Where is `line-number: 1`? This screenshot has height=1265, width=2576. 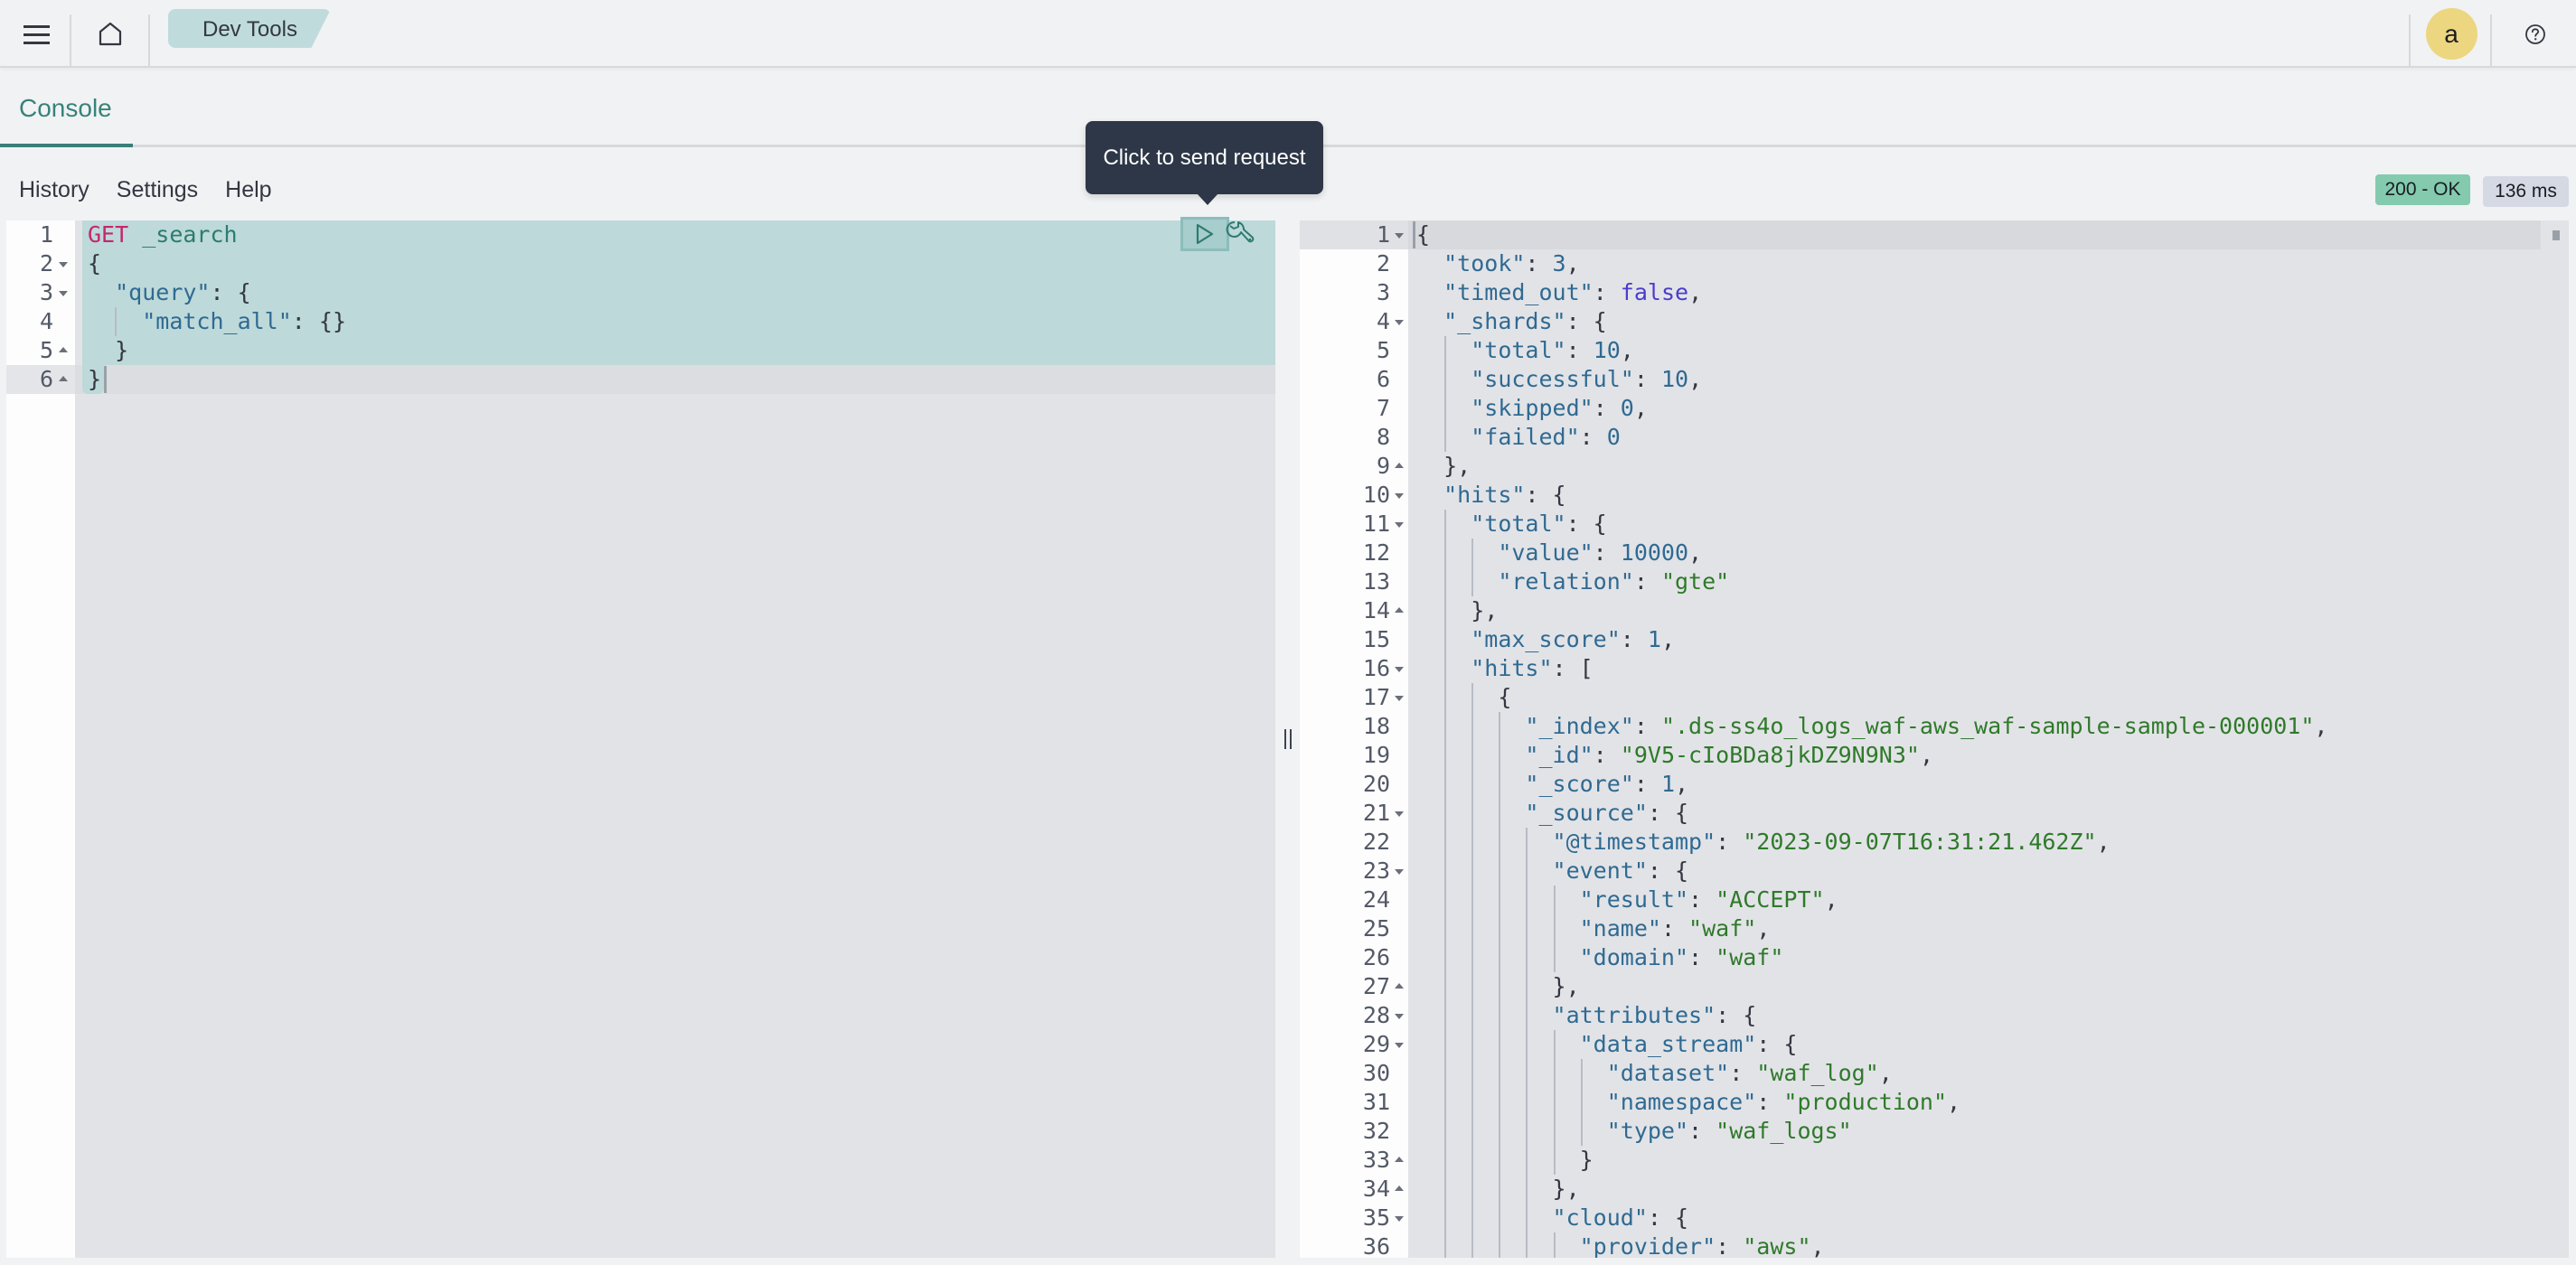
line-number: 1 is located at coordinates (46, 234).